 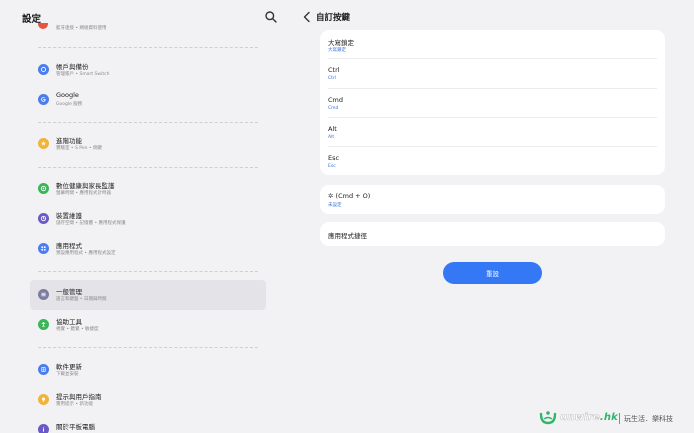 I want to click on key-row-title: Cmd, so click(x=335, y=100).